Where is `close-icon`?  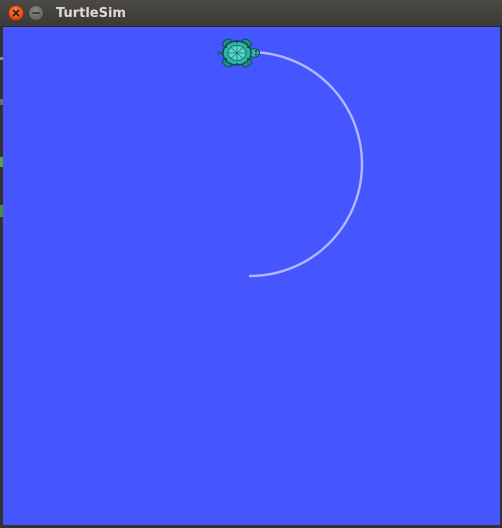
close-icon is located at coordinates (16, 13).